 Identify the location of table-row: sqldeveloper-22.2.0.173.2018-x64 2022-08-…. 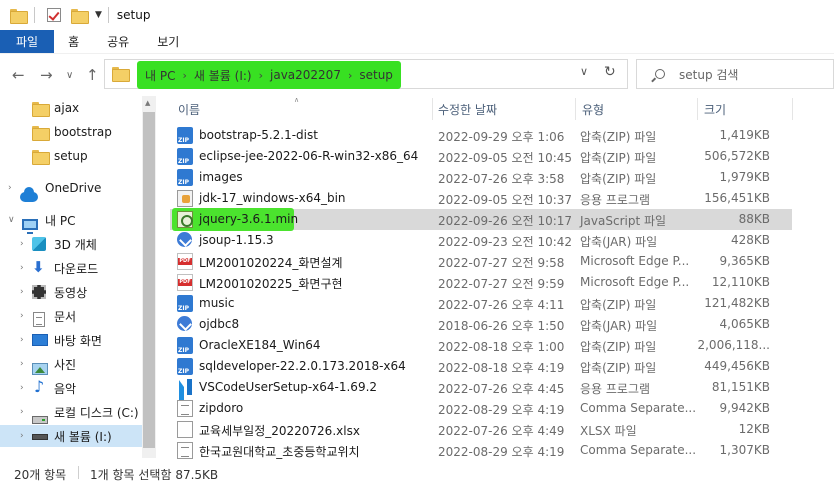
(481, 366).